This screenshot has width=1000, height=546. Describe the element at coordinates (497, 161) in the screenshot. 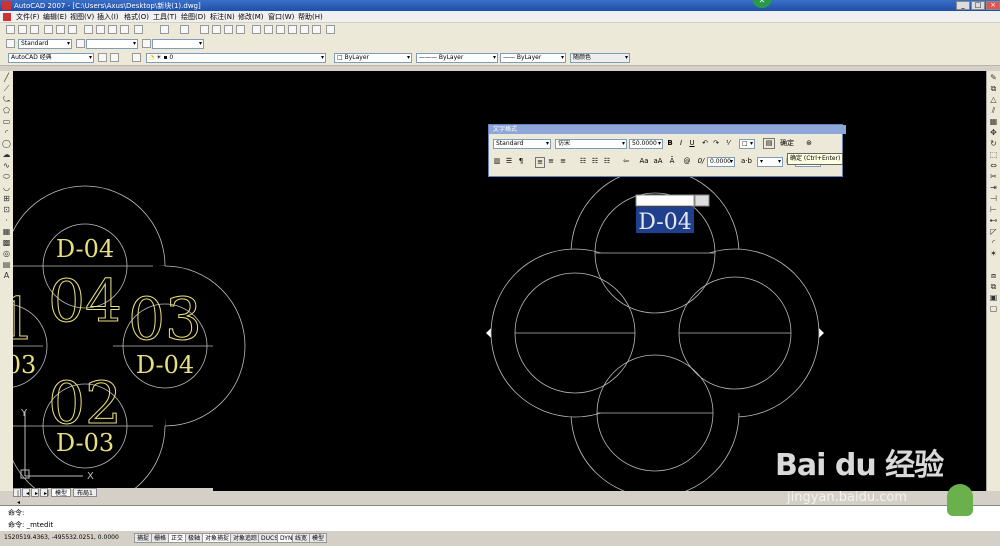

I see `columns-icon: ▥` at that location.